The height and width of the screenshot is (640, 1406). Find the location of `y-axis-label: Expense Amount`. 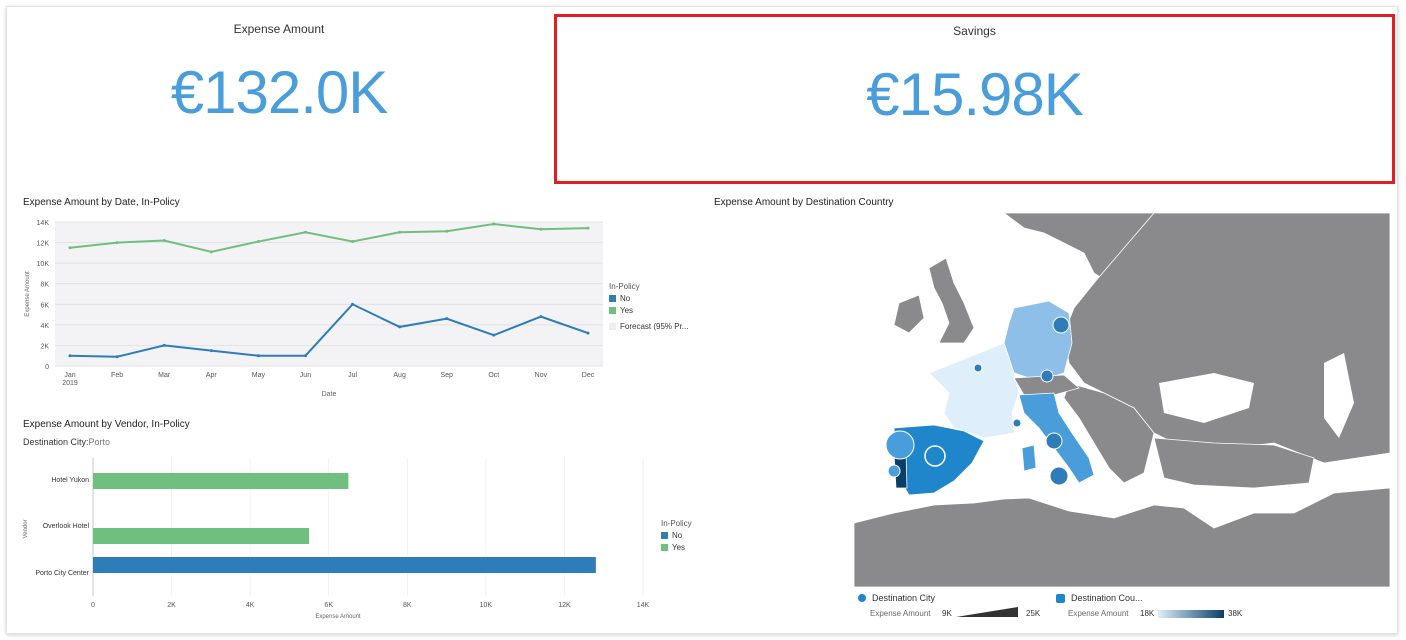

y-axis-label: Expense Amount is located at coordinates (28, 294).